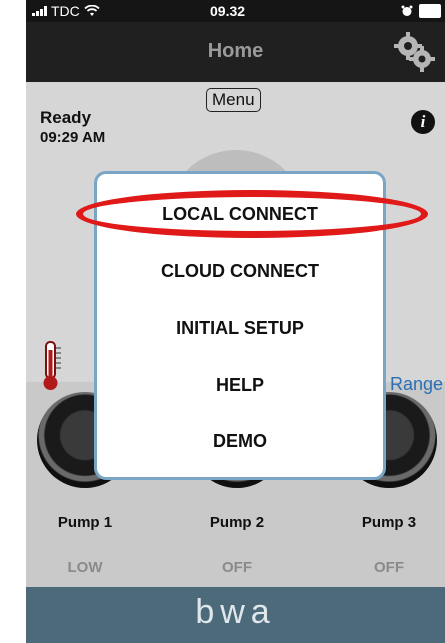  What do you see at coordinates (73, 137) in the screenshot?
I see `status-time: 09:29 AM` at bounding box center [73, 137].